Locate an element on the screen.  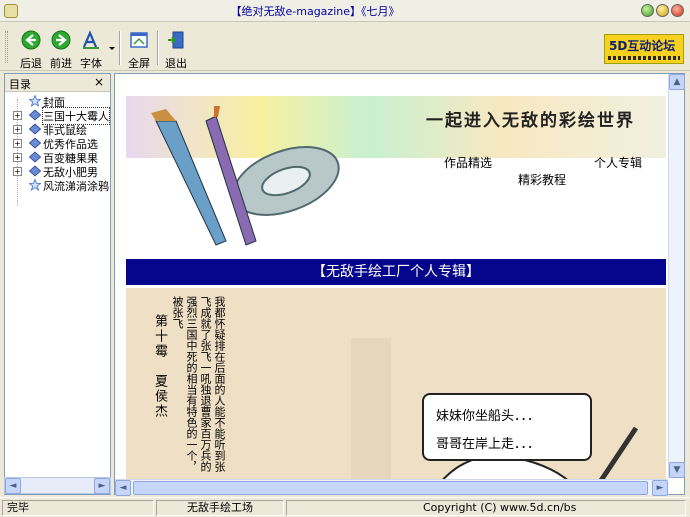
fullscreen-button: 全屏 is located at coordinates (139, 50).